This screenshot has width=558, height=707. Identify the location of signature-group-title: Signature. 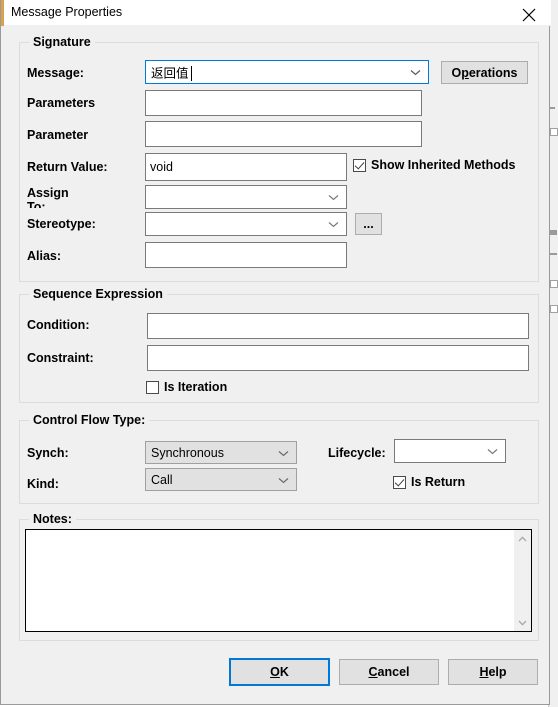
(62, 42).